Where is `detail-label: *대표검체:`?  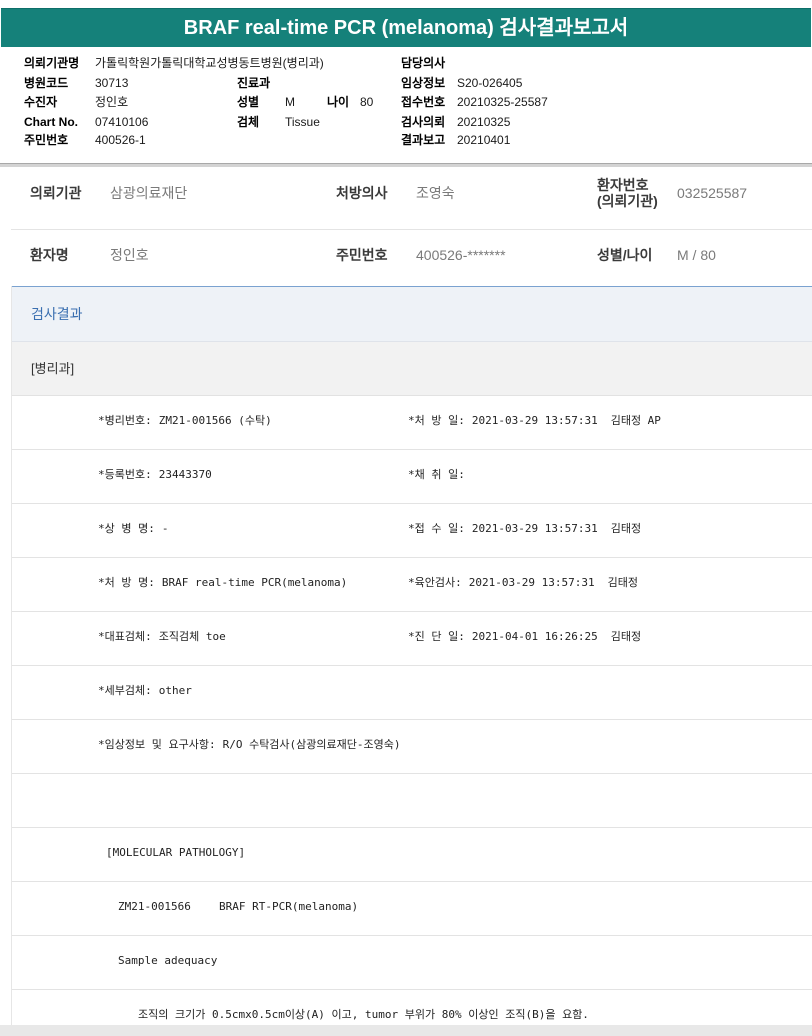 detail-label: *대표검체: is located at coordinates (125, 636).